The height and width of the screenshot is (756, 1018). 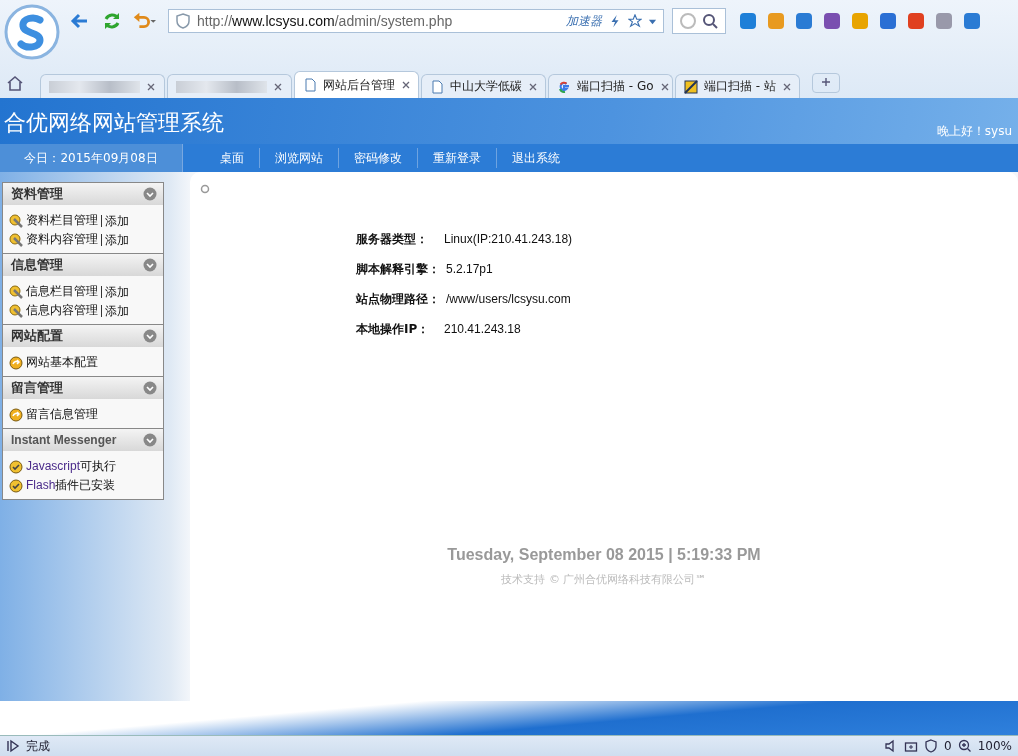 What do you see at coordinates (15, 83) in the screenshot?
I see `home-icon` at bounding box center [15, 83].